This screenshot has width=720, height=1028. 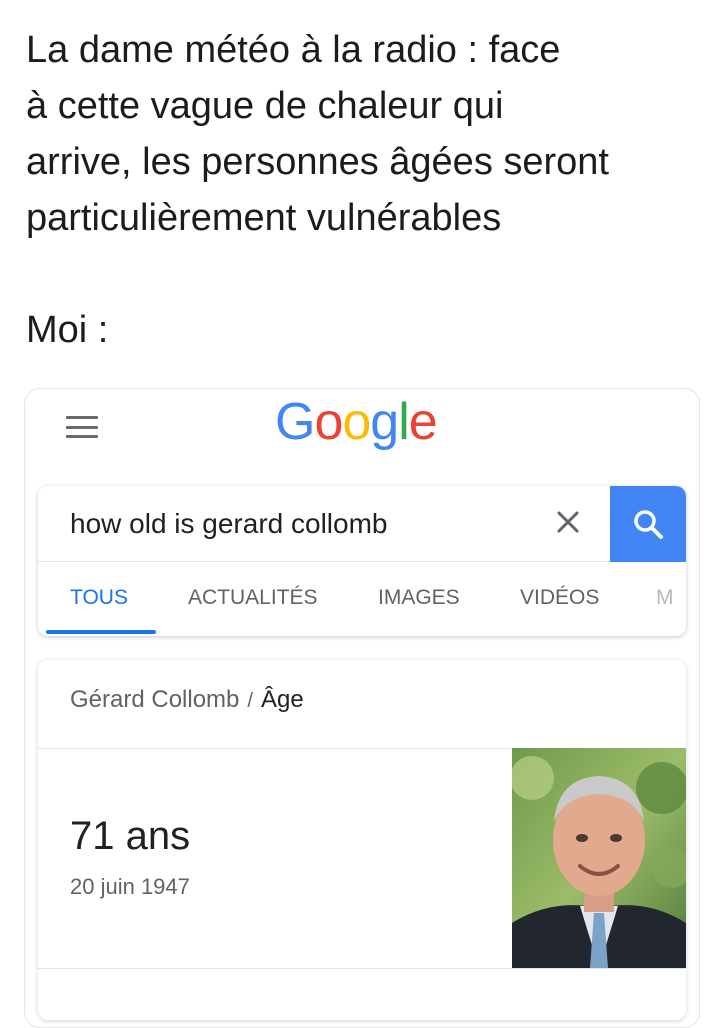 I want to click on caption-line: à cette vague de chaleur qui, so click(x=265, y=106).